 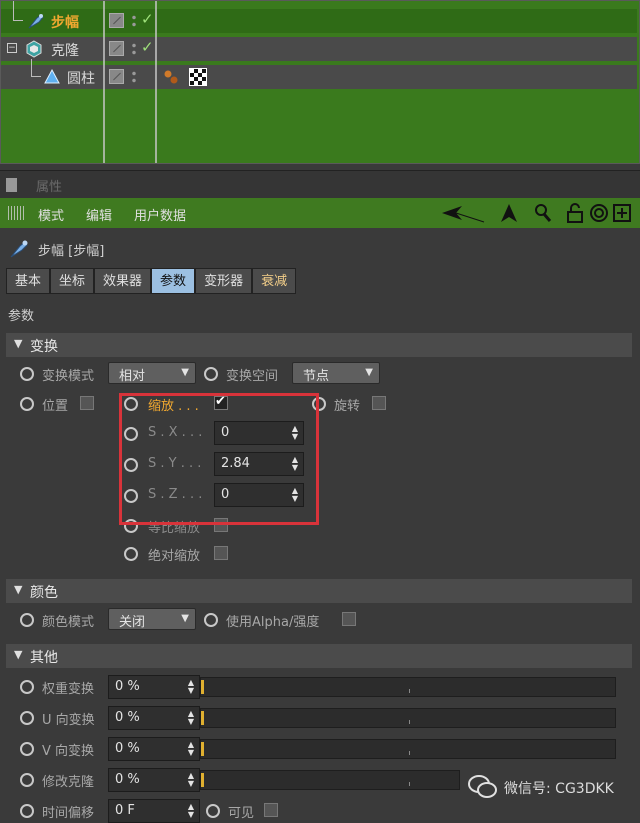 I want to click on transform-mode-dropdown: 相对 ▼, so click(x=152, y=373).